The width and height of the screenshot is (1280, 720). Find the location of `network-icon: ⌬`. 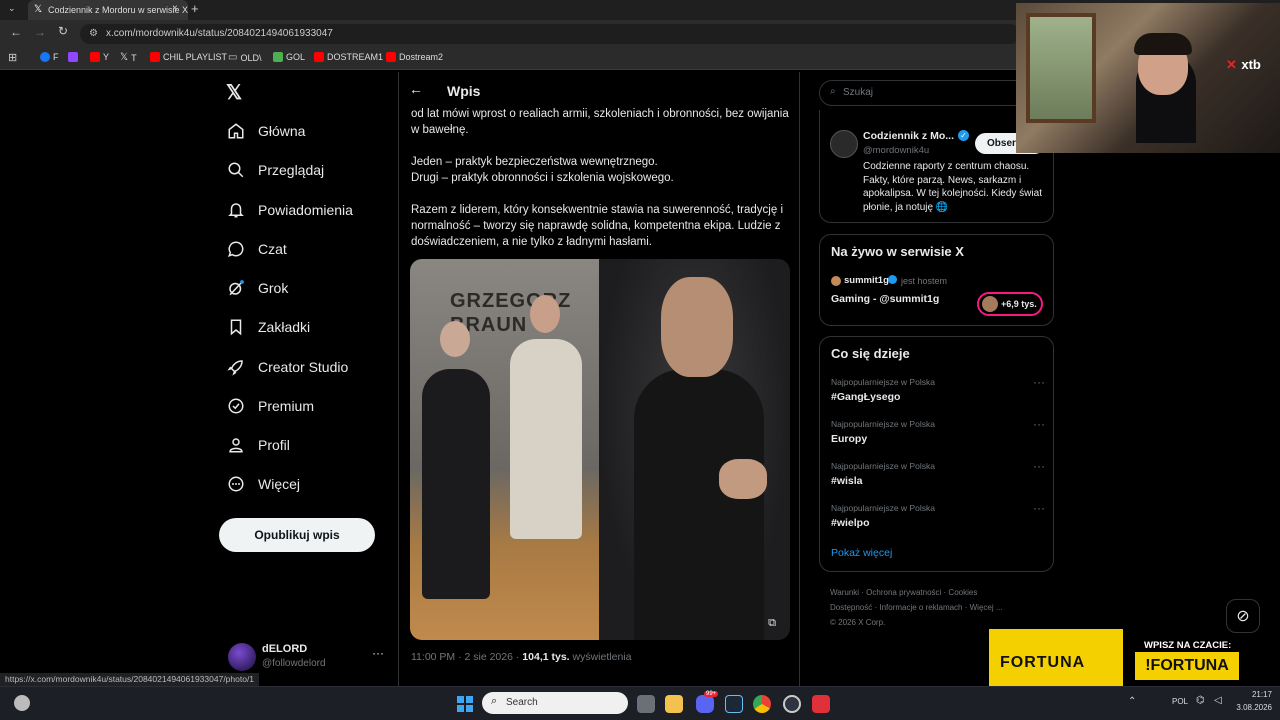

network-icon: ⌬ is located at coordinates (1200, 700).